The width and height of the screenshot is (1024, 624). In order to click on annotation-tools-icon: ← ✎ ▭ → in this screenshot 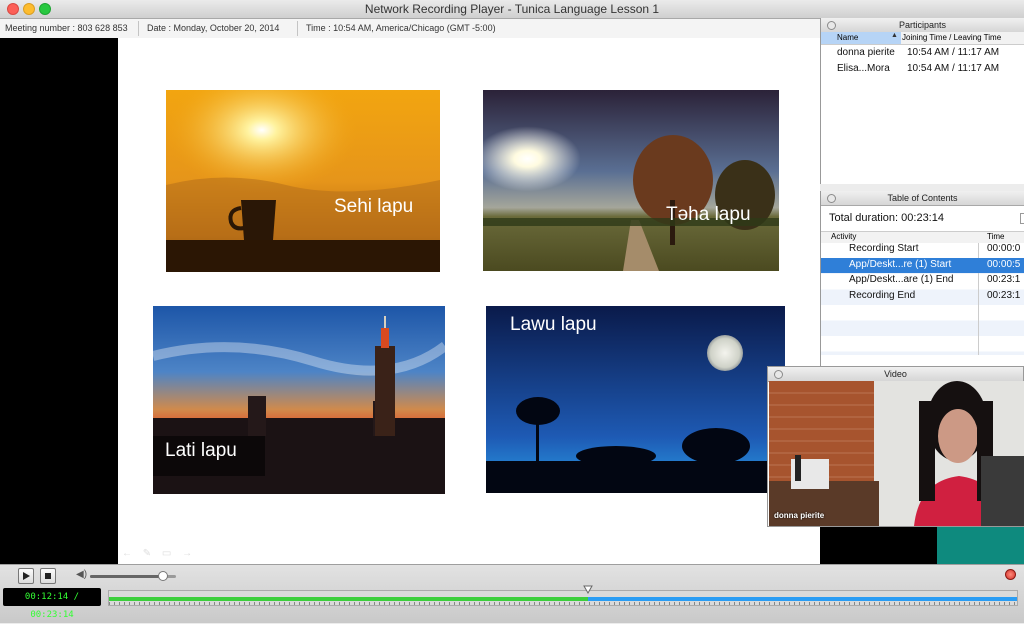, I will do `click(159, 553)`.